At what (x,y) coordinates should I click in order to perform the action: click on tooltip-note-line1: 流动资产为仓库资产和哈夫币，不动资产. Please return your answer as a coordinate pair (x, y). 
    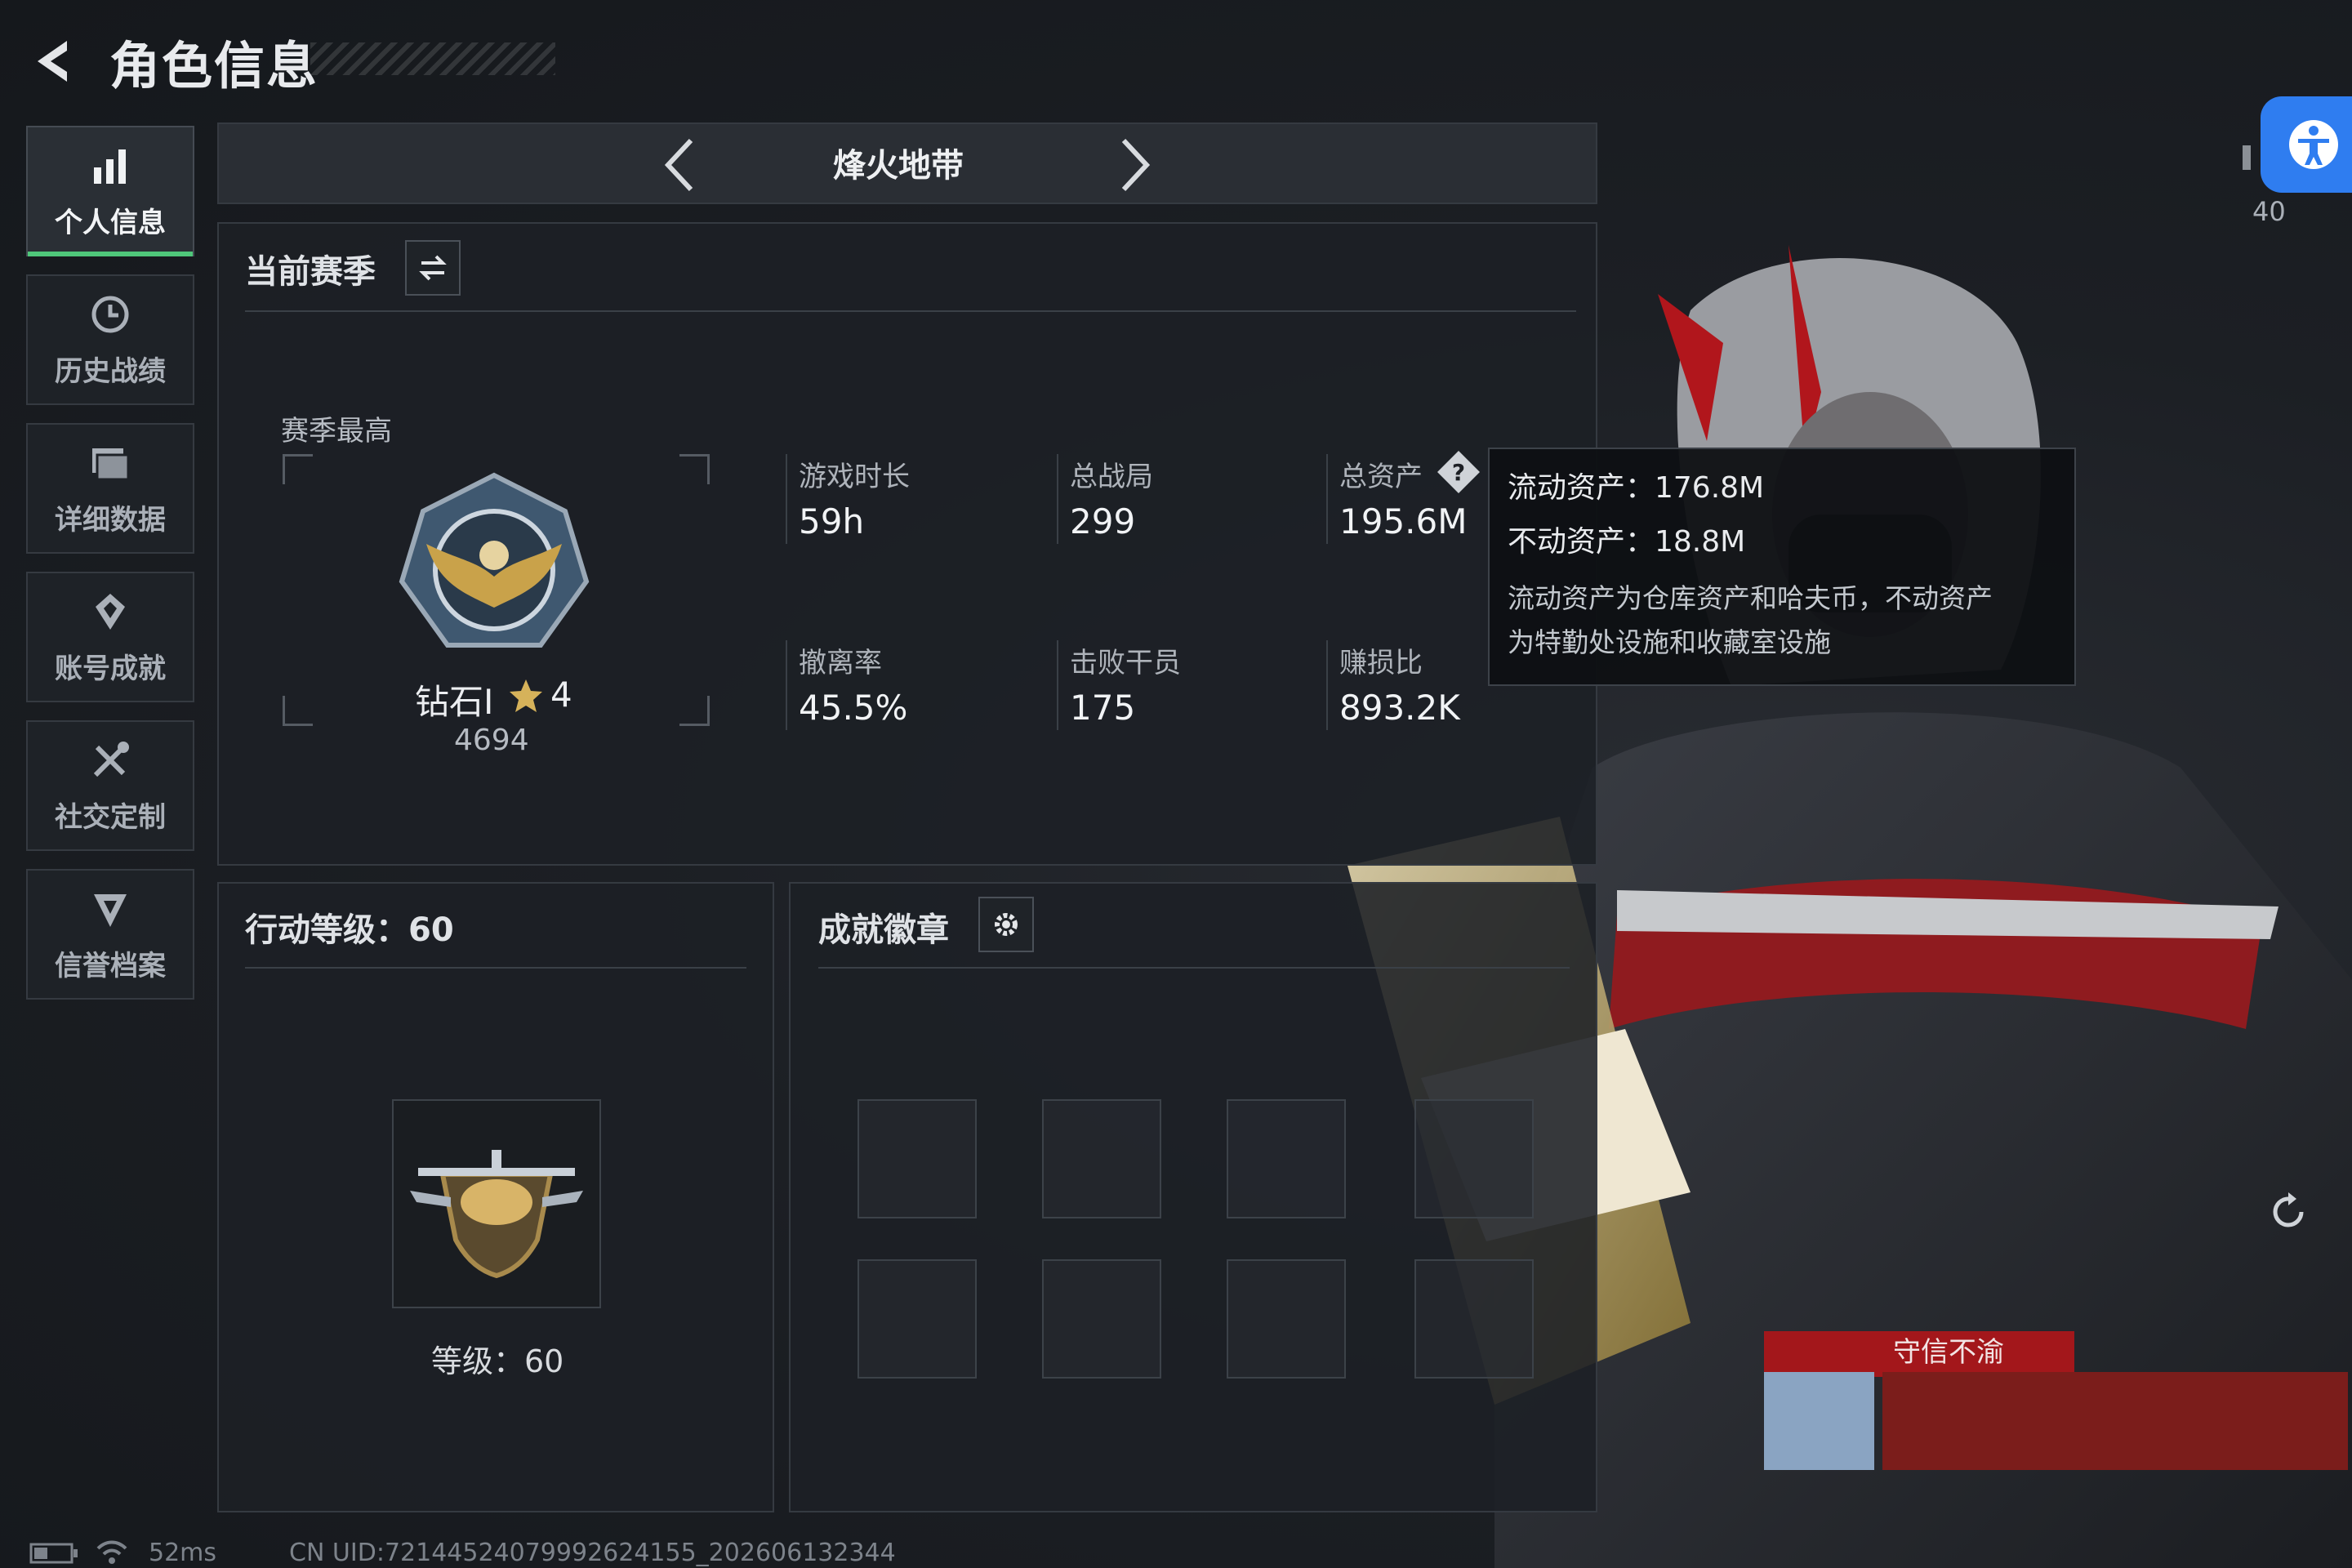
    Looking at the image, I should click on (1750, 598).